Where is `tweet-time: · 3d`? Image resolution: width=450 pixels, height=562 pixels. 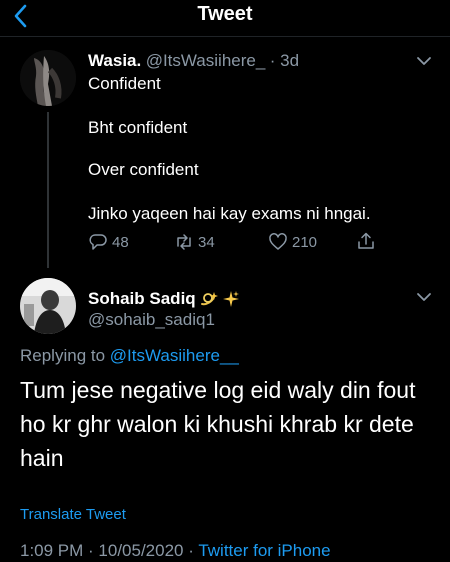 tweet-time: · 3d is located at coordinates (284, 60).